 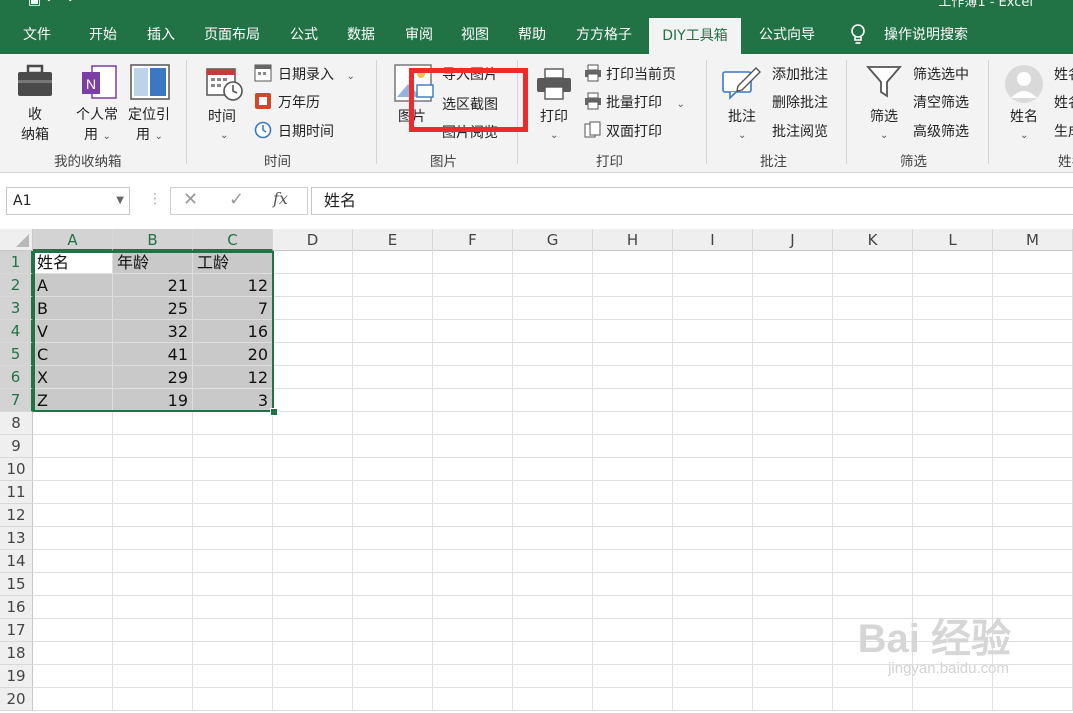 I want to click on row-header-9: 9, so click(x=16, y=446).